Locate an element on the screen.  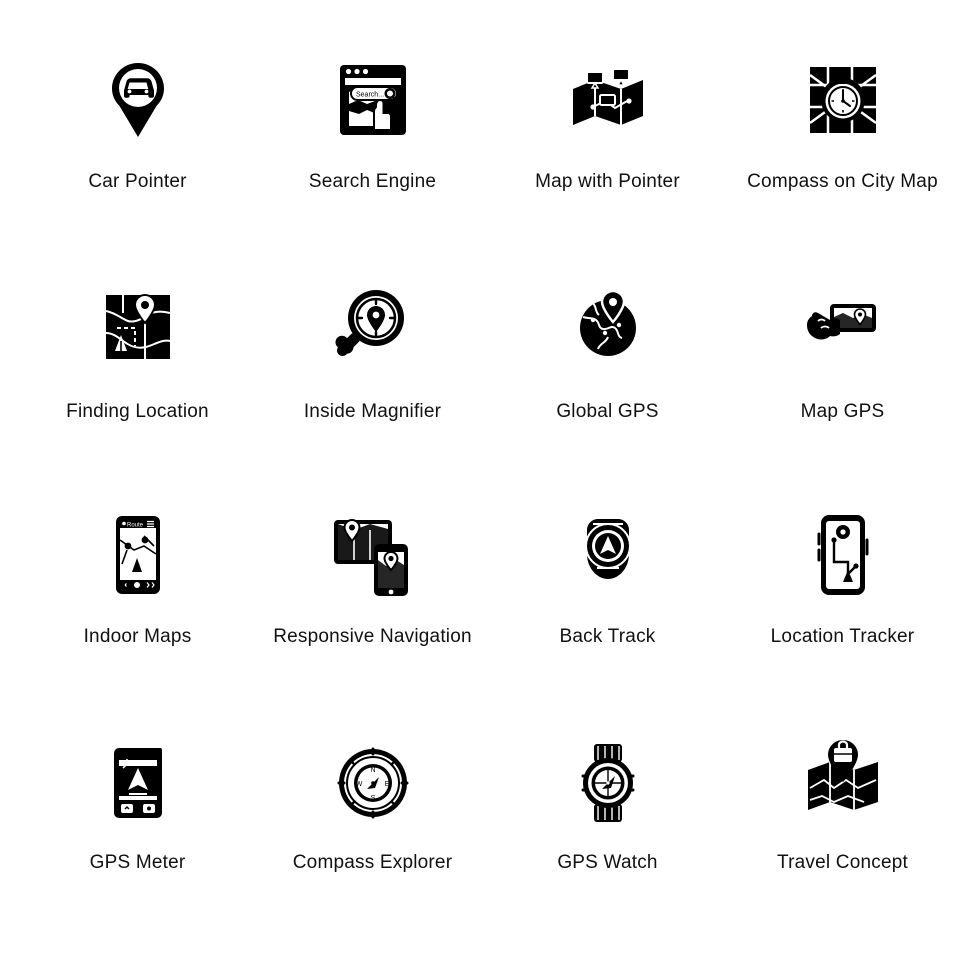
icon-label: Location Tracker is located at coordinates (842, 636).